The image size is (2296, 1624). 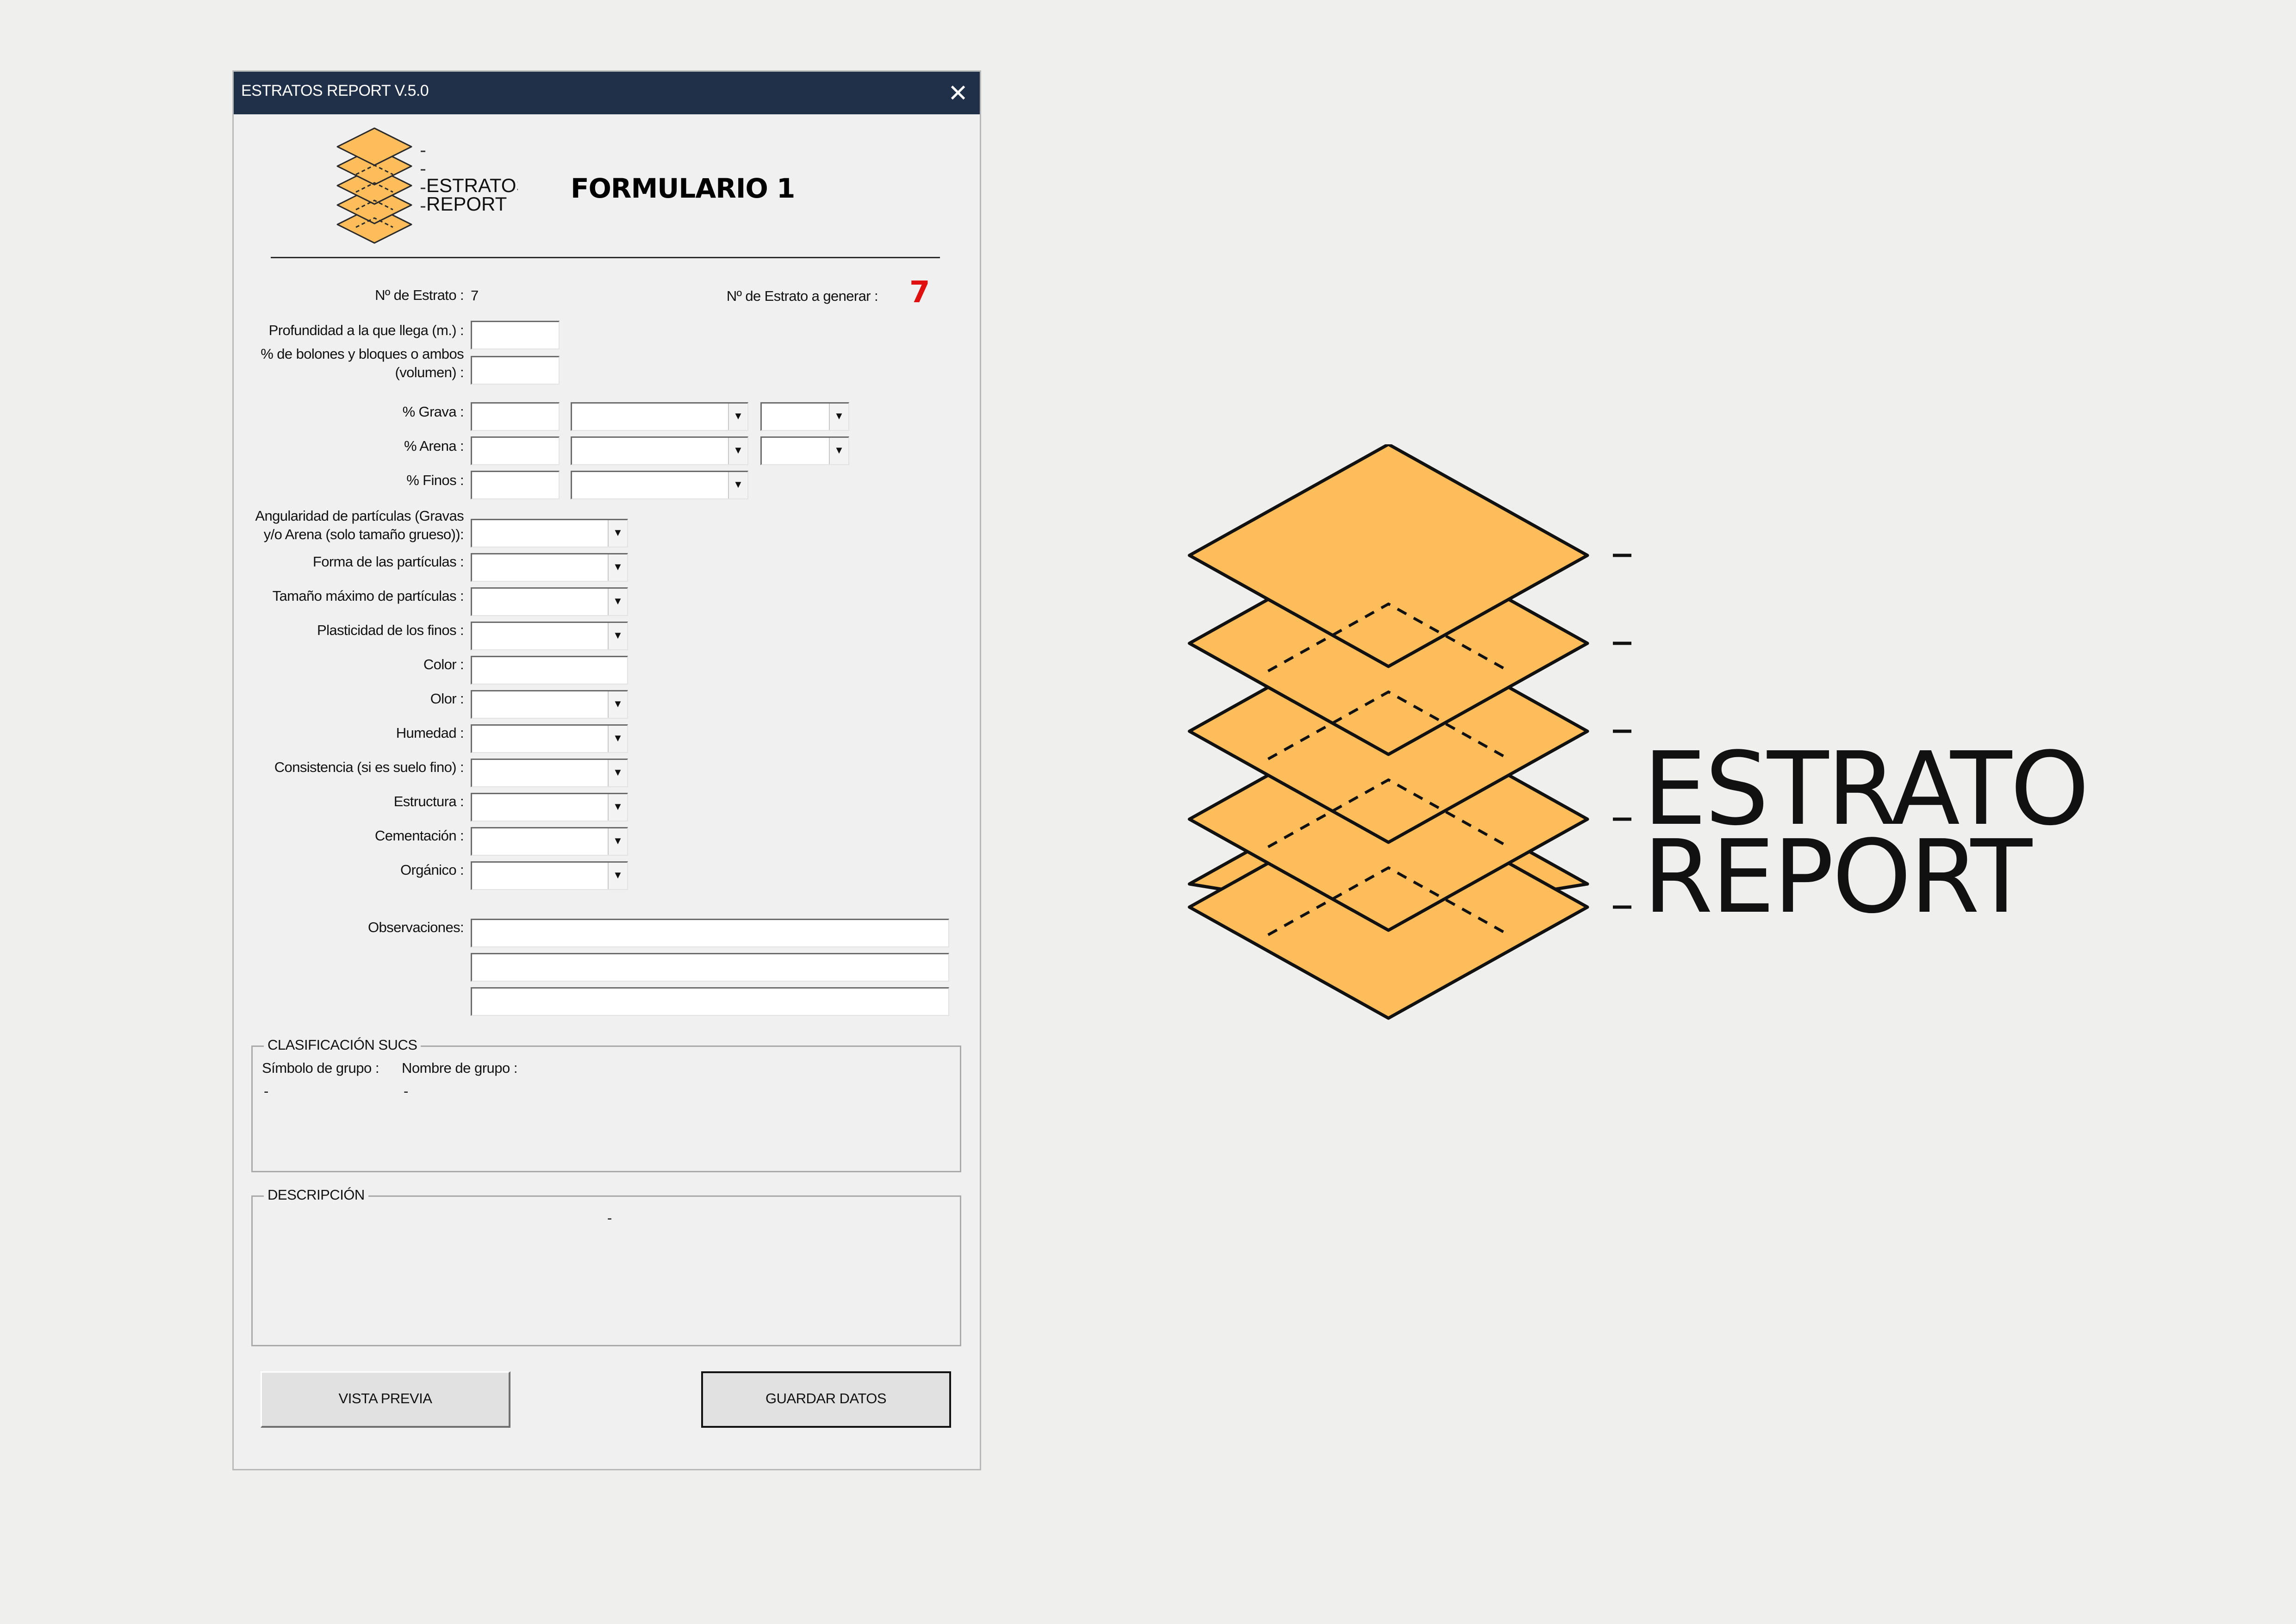 I want to click on arena-label: % Arena :, so click(x=434, y=446).